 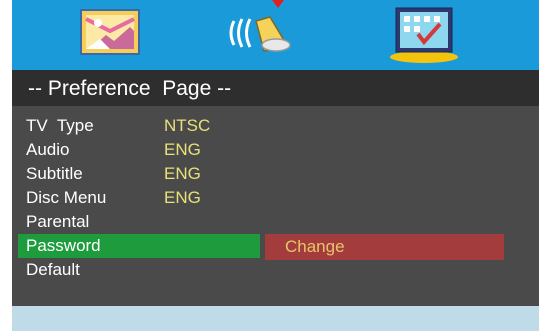 What do you see at coordinates (60, 125) in the screenshot?
I see `menu-item-label: TV Type` at bounding box center [60, 125].